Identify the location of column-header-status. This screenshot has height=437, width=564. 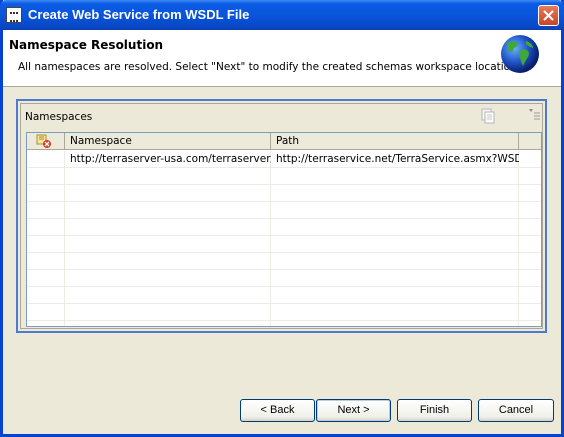
(46, 141).